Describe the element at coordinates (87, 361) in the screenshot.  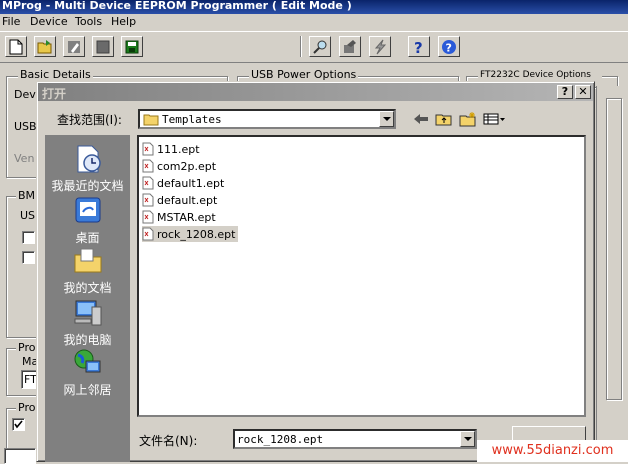
I see `network-places-icon` at that location.